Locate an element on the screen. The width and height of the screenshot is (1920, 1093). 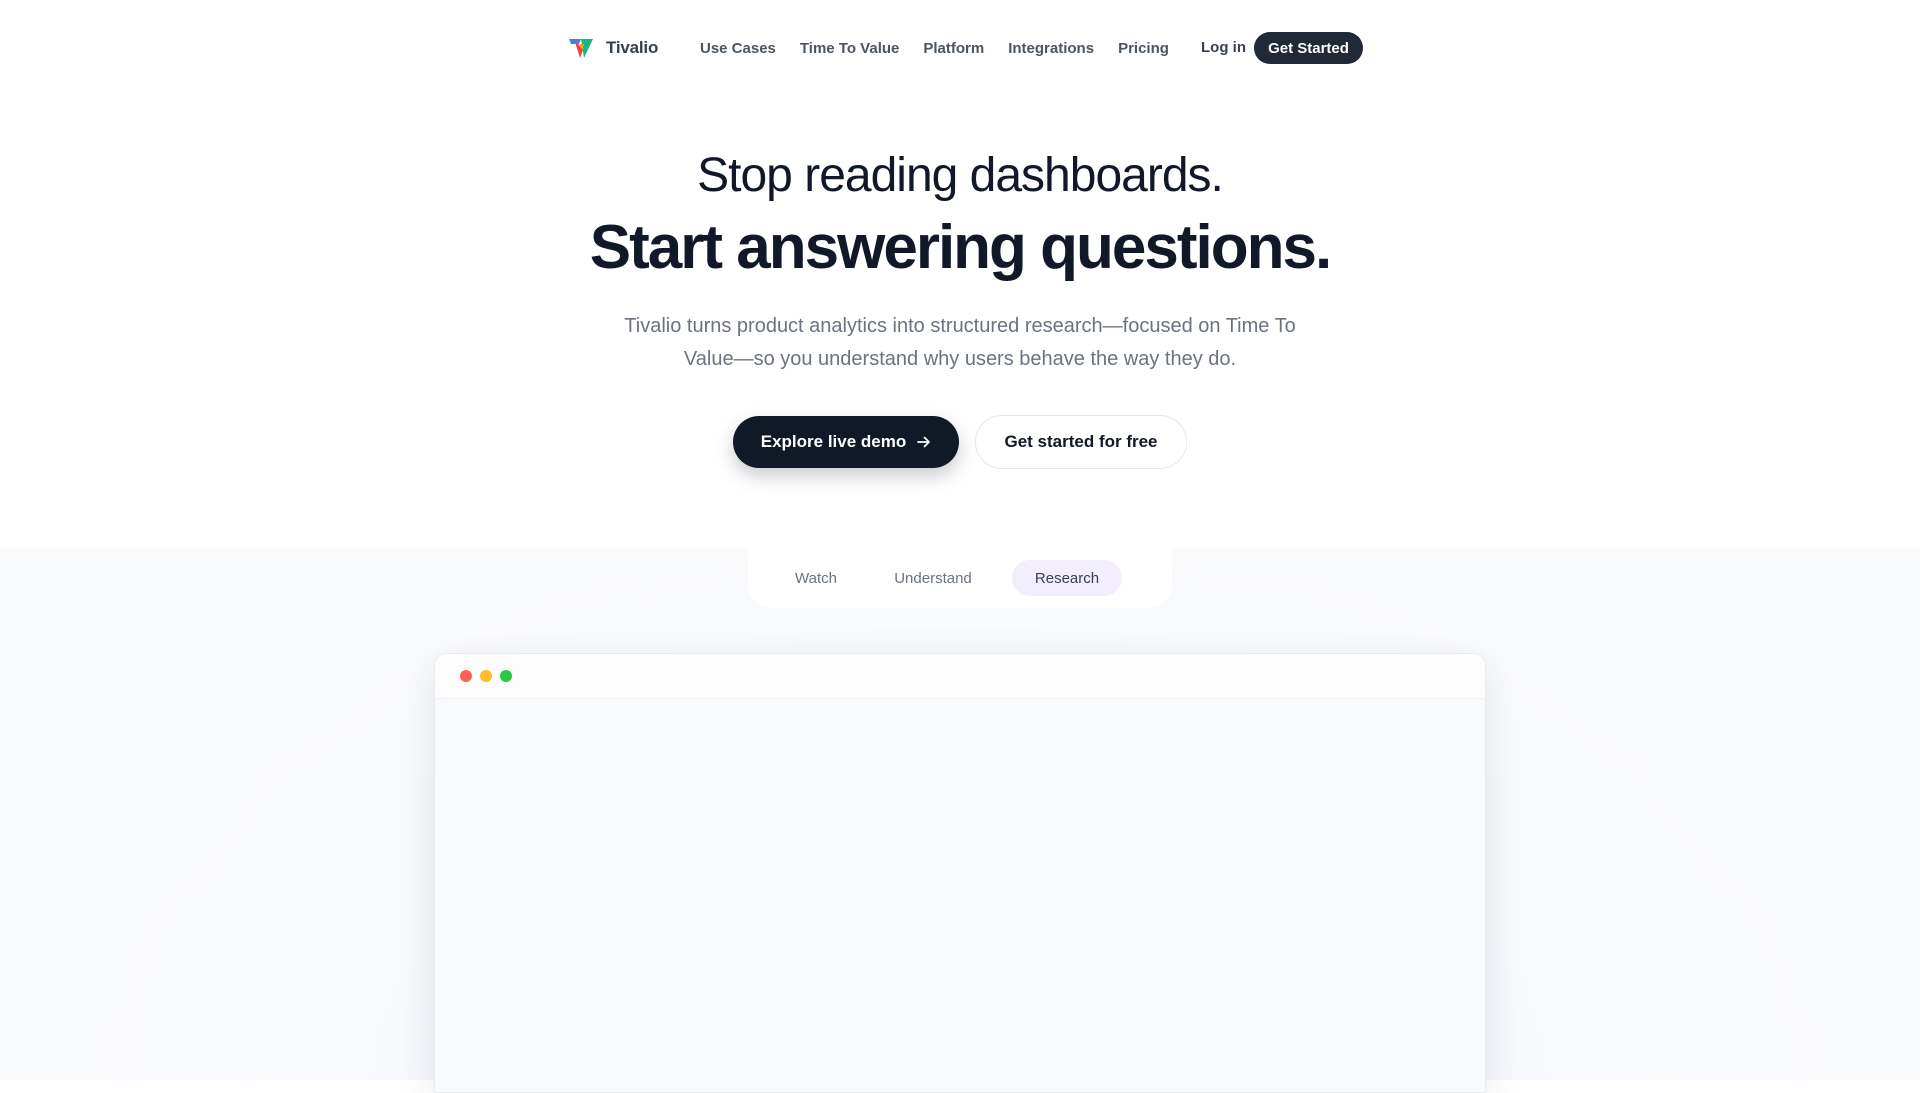
window-minimize-dot is located at coordinates (486, 676).